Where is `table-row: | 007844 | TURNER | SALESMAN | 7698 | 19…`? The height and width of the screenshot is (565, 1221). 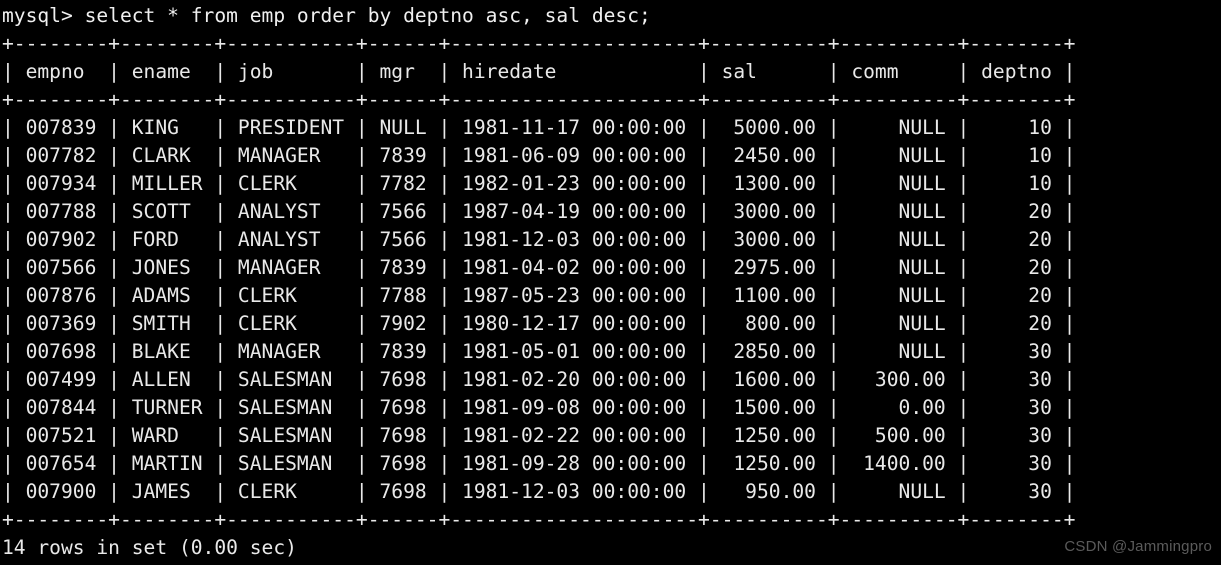
table-row: | 007844 | TURNER | SALESMAN | 7698 | 19… is located at coordinates (539, 407).